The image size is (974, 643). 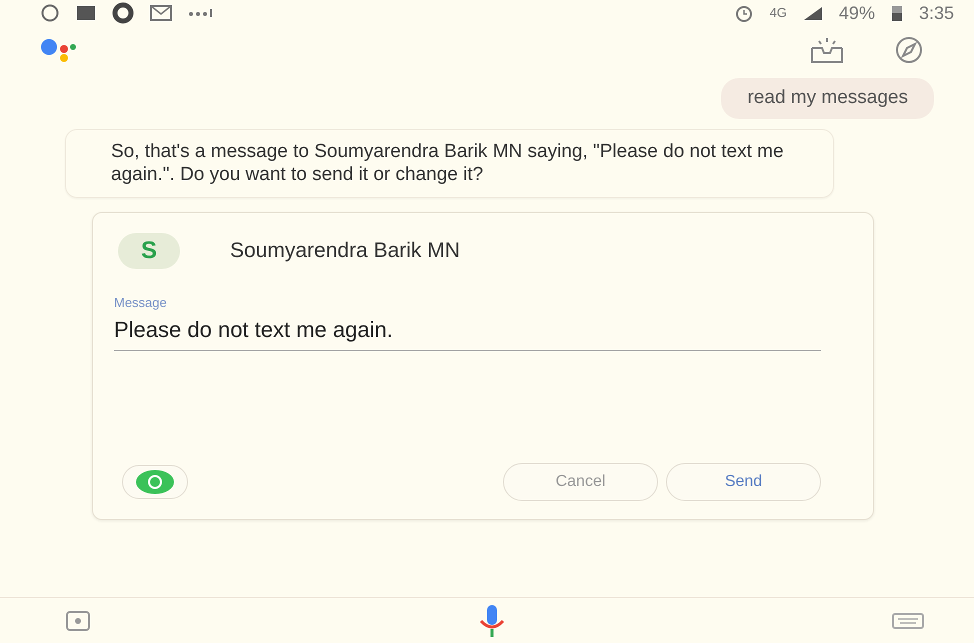 I want to click on compass-icon, so click(x=909, y=50).